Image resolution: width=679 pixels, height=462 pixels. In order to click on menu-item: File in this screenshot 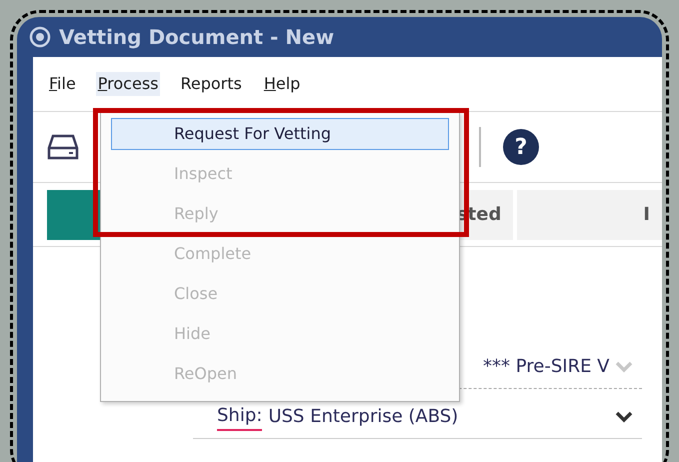, I will do `click(62, 84)`.